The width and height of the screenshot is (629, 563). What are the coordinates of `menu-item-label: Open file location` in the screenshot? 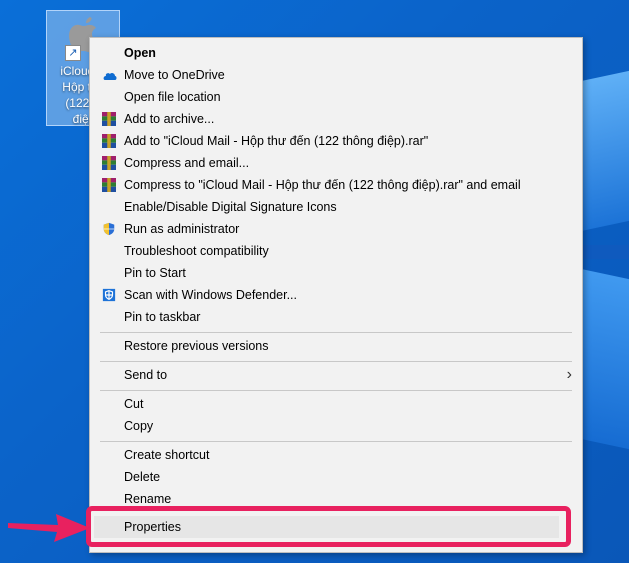 It's located at (172, 97).